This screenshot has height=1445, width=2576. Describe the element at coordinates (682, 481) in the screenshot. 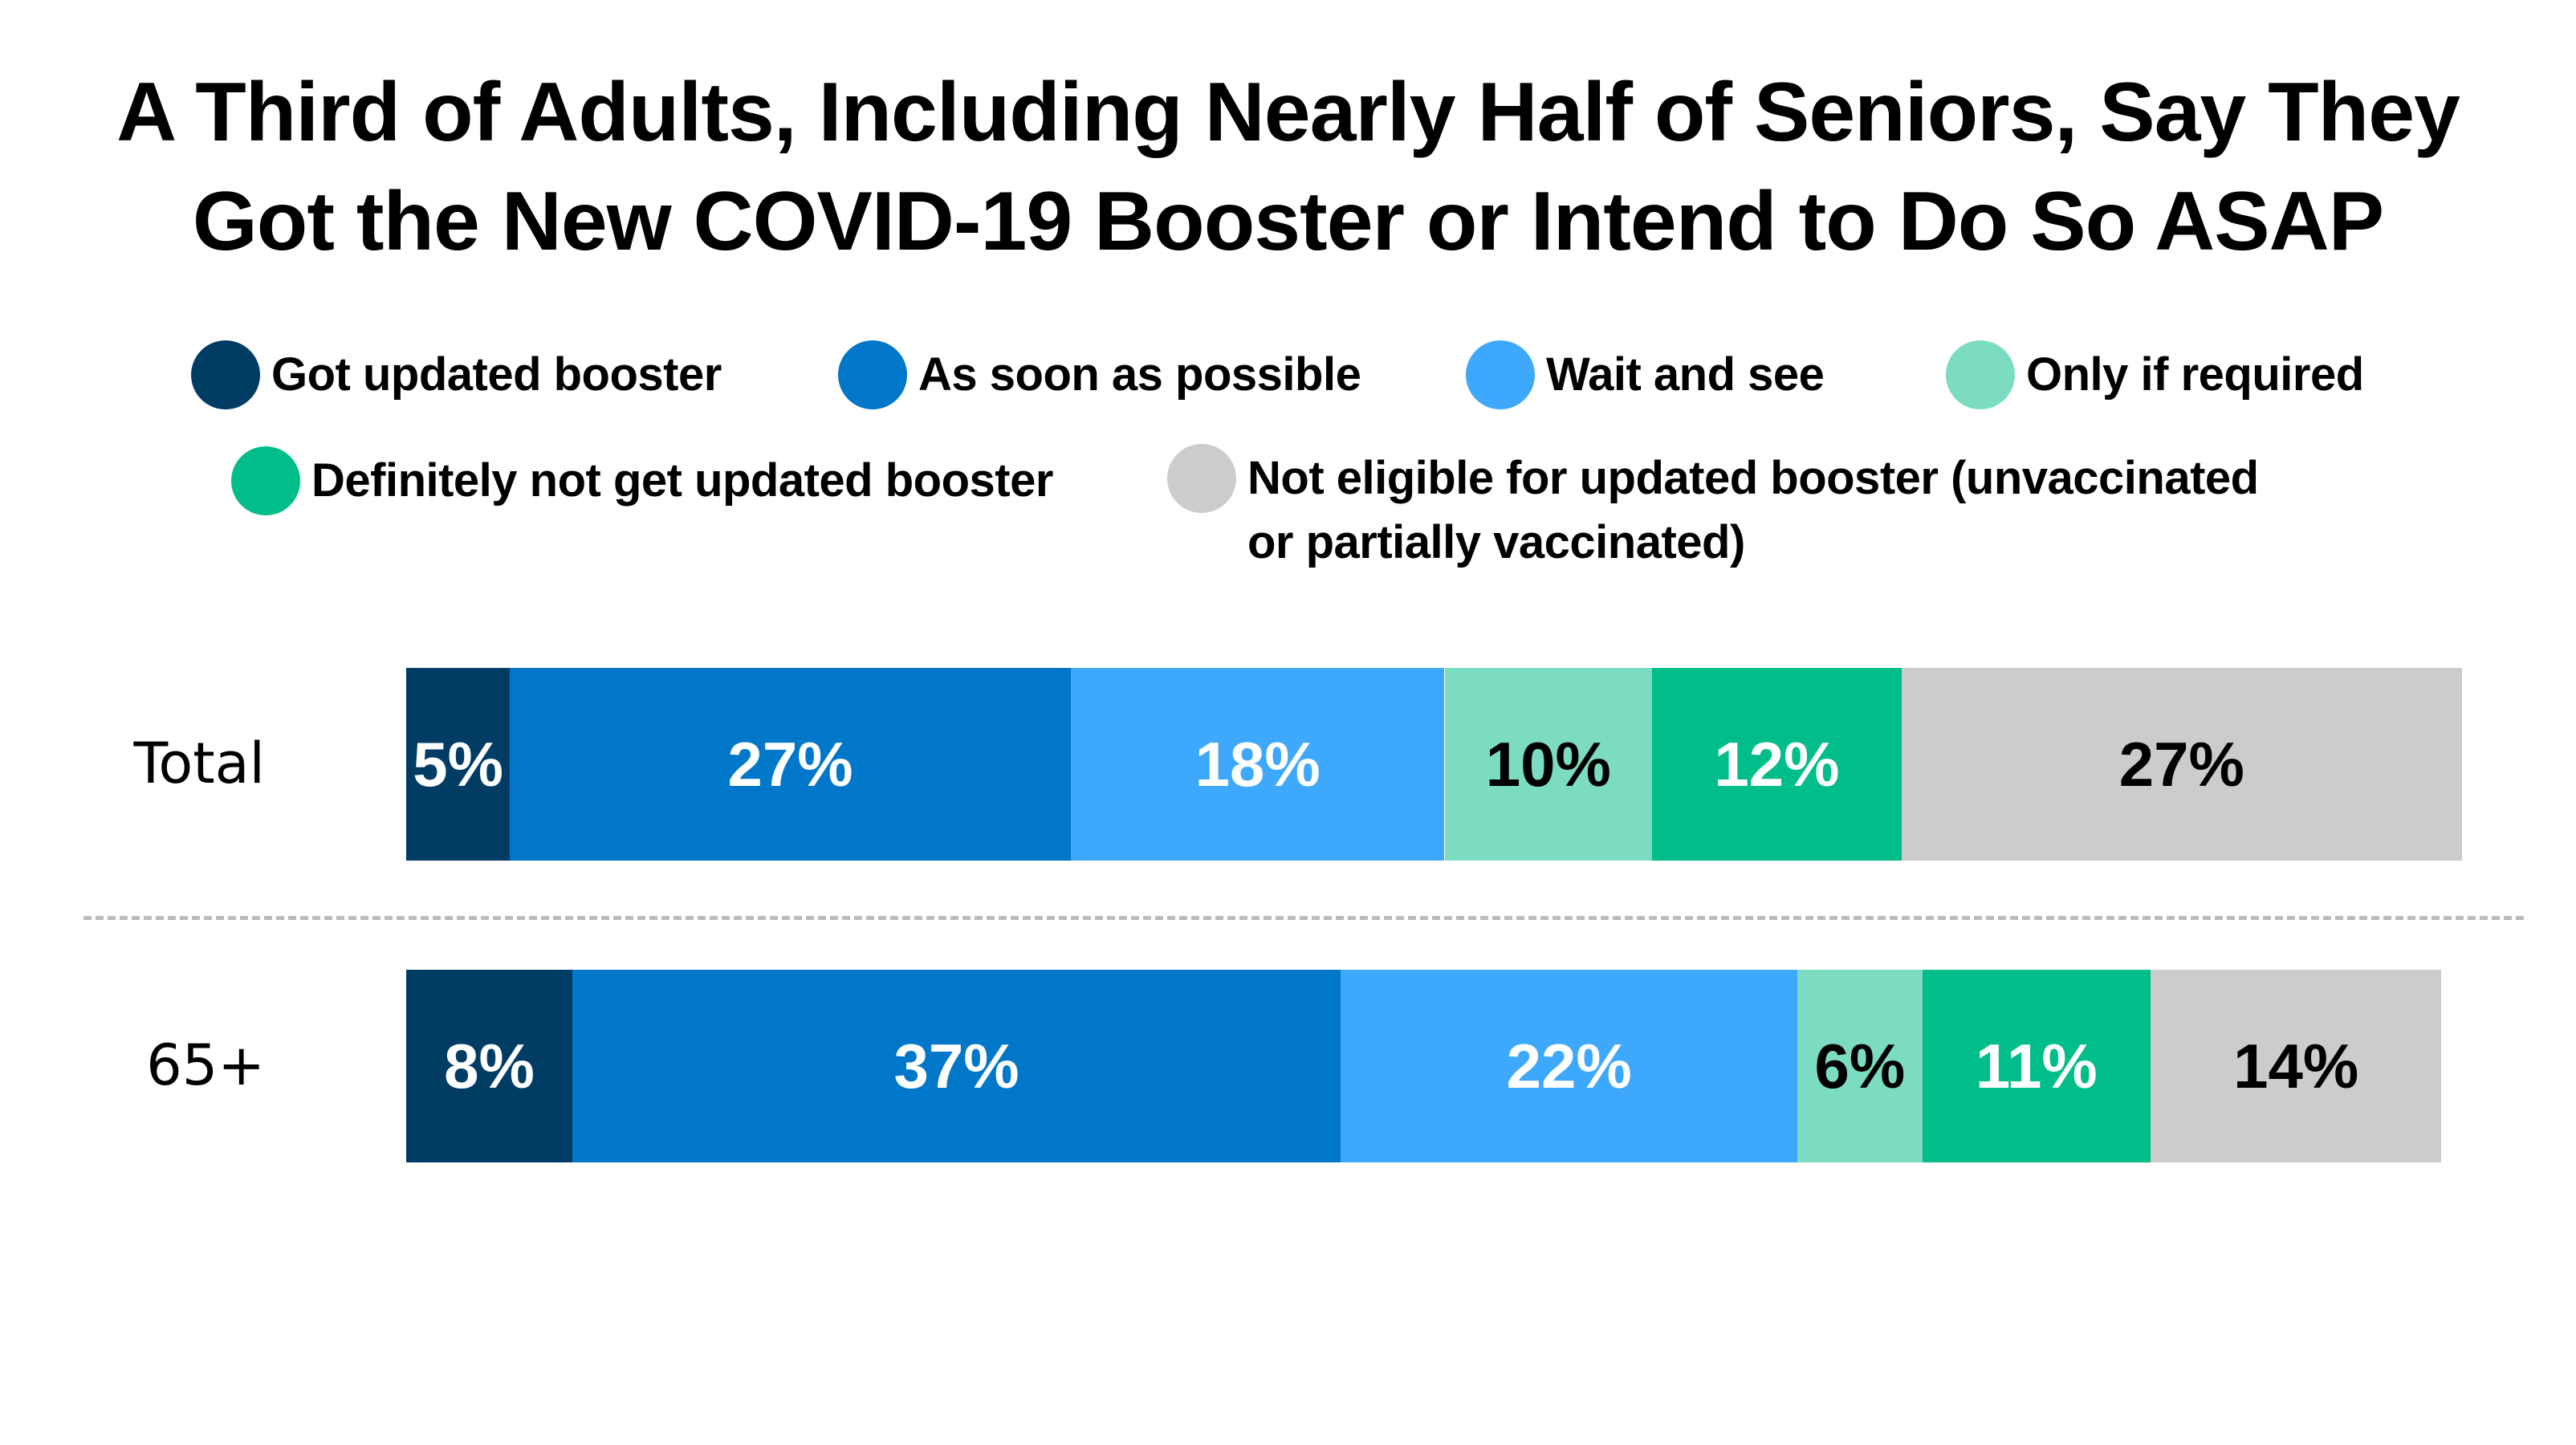

I see `legend-label: Definitely not get updated booster` at that location.